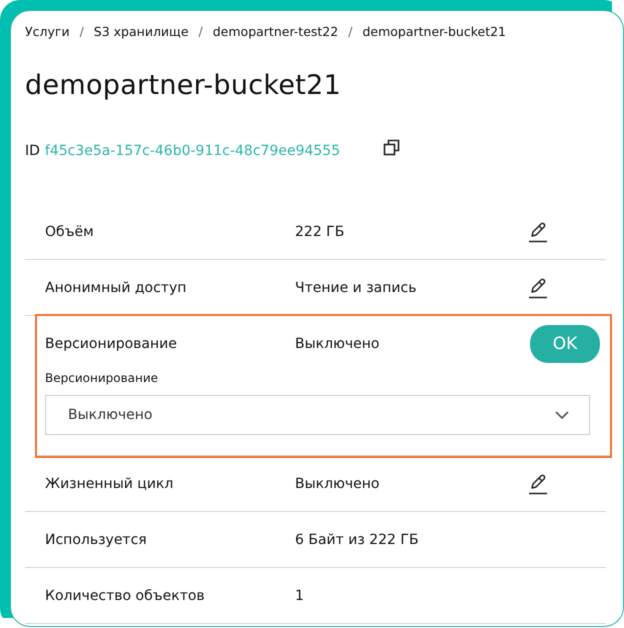  I want to click on property-value: Чтение и запись, so click(356, 288).